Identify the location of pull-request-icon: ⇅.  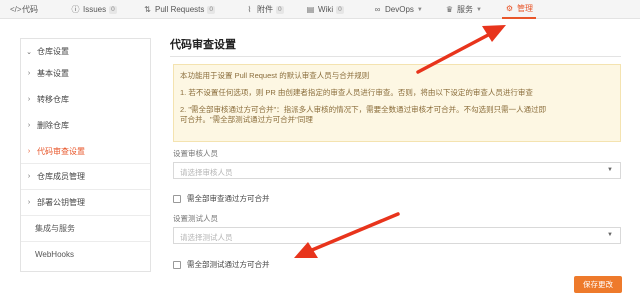
(147, 9).